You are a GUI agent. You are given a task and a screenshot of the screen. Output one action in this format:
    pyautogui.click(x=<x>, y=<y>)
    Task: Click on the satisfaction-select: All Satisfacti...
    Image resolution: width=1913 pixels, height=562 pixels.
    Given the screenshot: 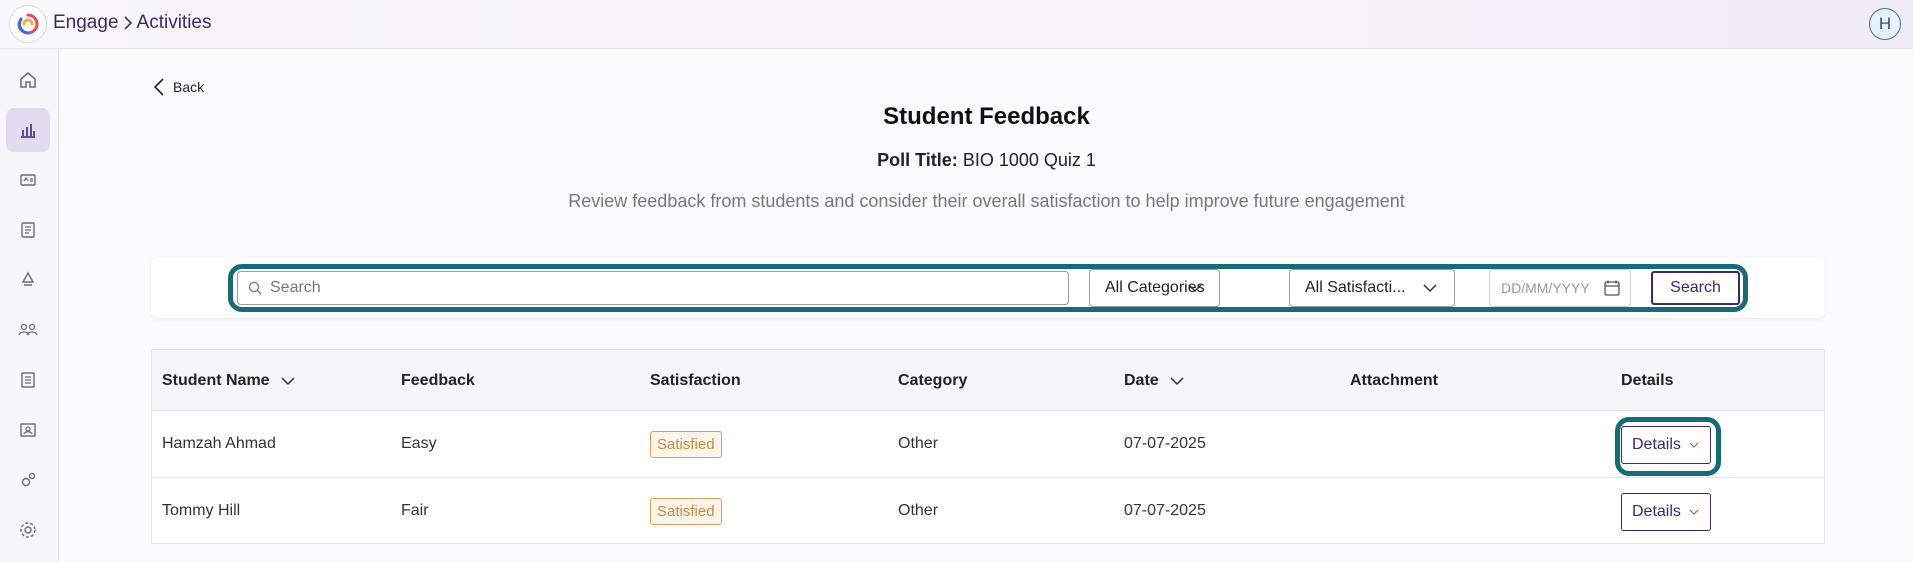 What is the action you would take?
    pyautogui.click(x=1372, y=288)
    